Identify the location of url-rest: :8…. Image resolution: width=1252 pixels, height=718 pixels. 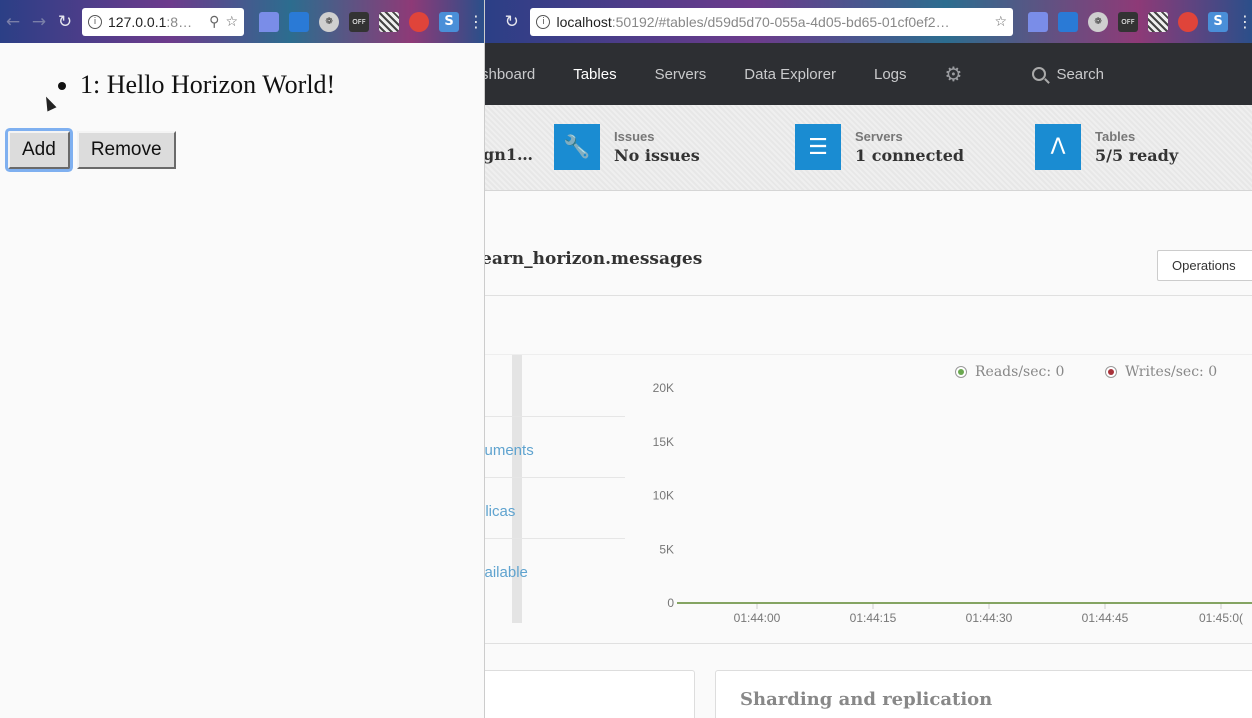
(179, 21).